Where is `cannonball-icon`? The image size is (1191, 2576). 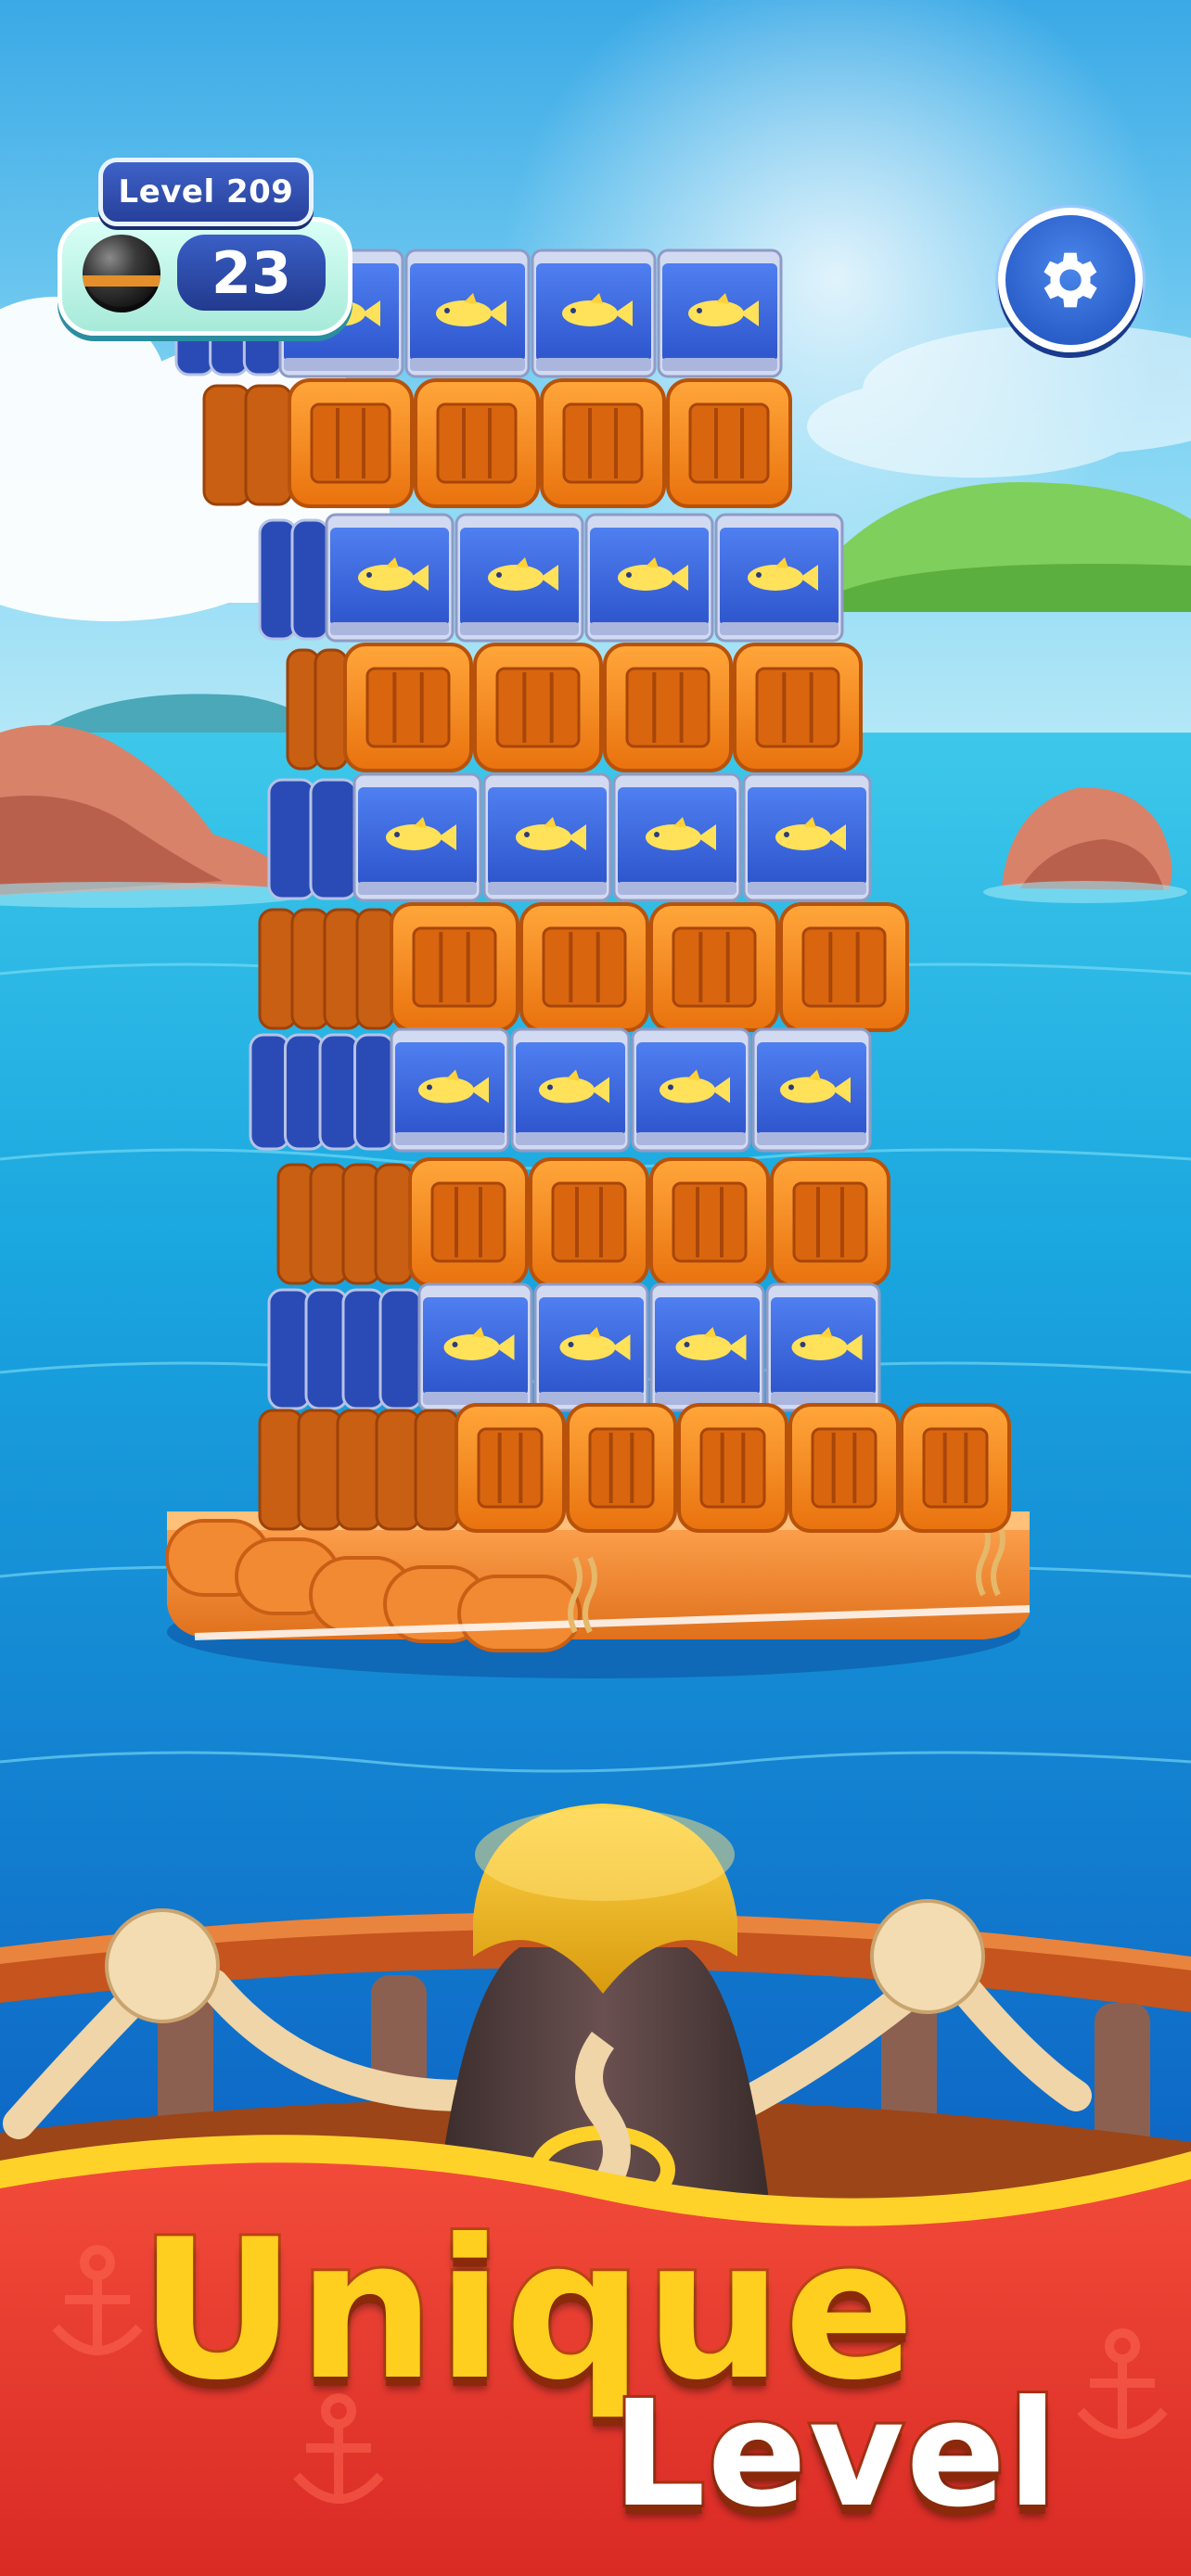 cannonball-icon is located at coordinates (121, 273).